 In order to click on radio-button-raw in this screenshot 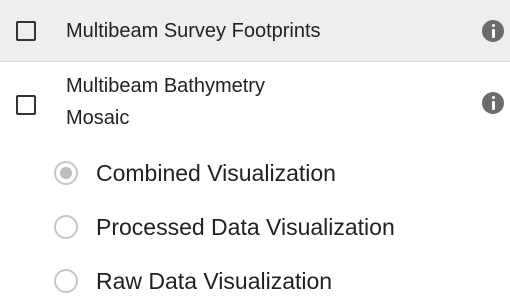, I will do `click(66, 281)`.